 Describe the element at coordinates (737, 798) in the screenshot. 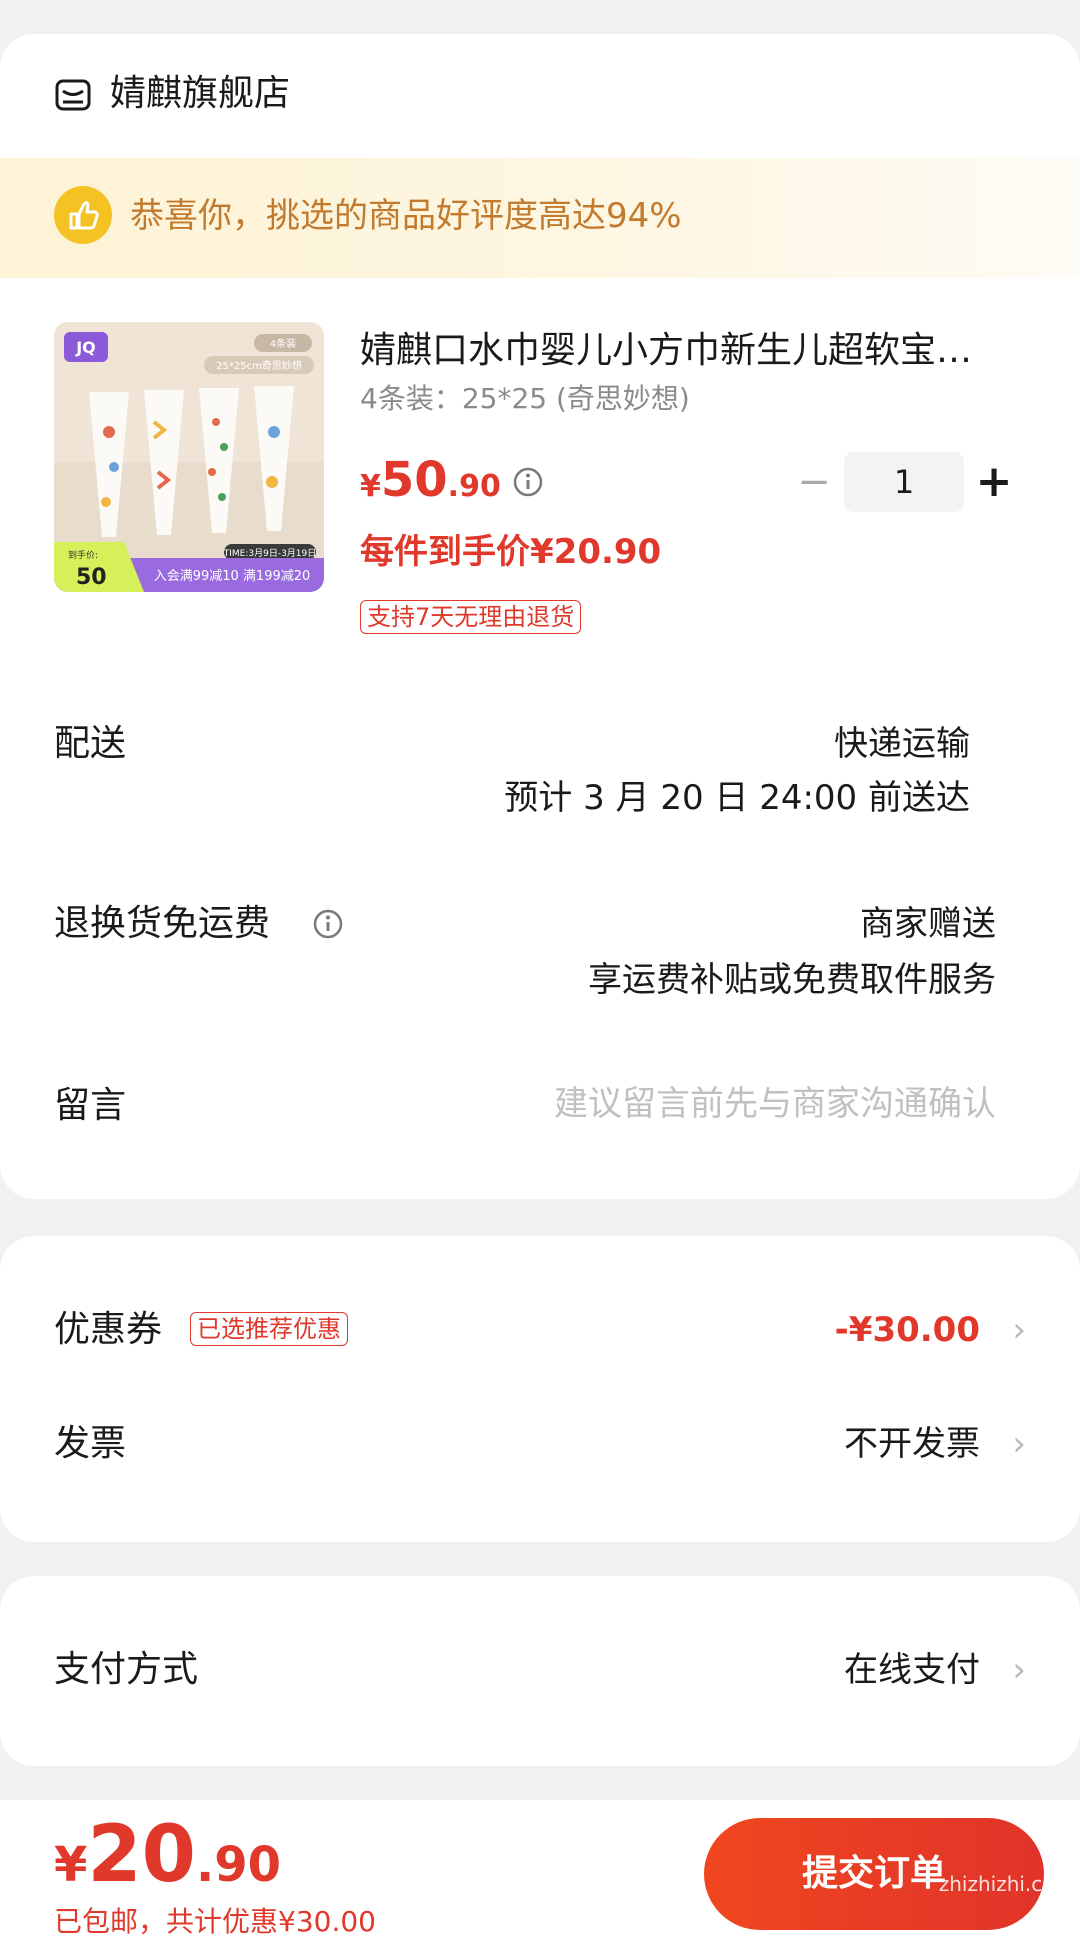

I see `delivery-eta: 预计 3 月 20 日 24:00 前送达` at that location.